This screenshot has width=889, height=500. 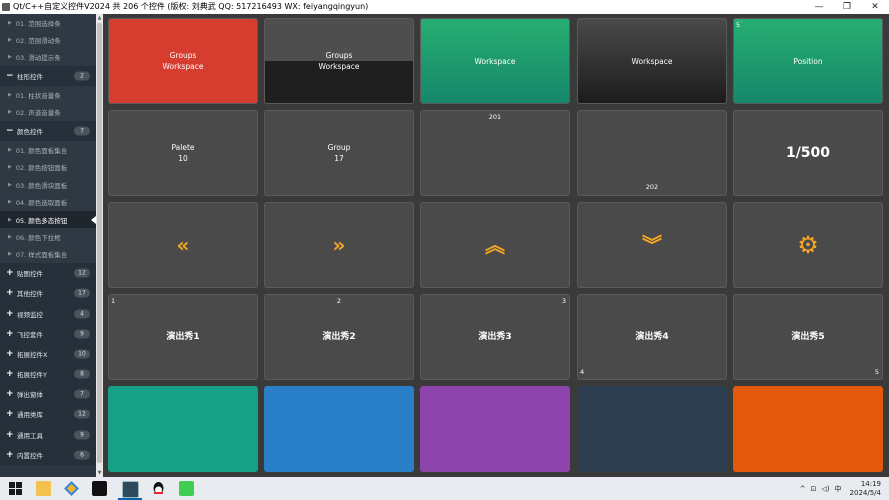 What do you see at coordinates (48, 414) in the screenshot?
I see `sidebar-group: + 通用类库 12` at bounding box center [48, 414].